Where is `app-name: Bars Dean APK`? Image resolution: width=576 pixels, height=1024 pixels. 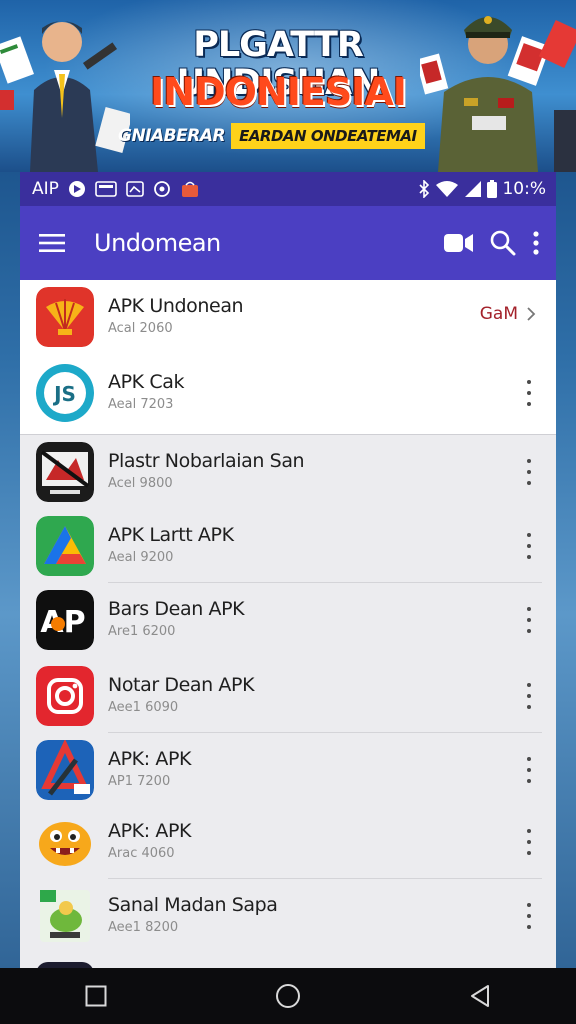 app-name: Bars Dean APK is located at coordinates (176, 609).